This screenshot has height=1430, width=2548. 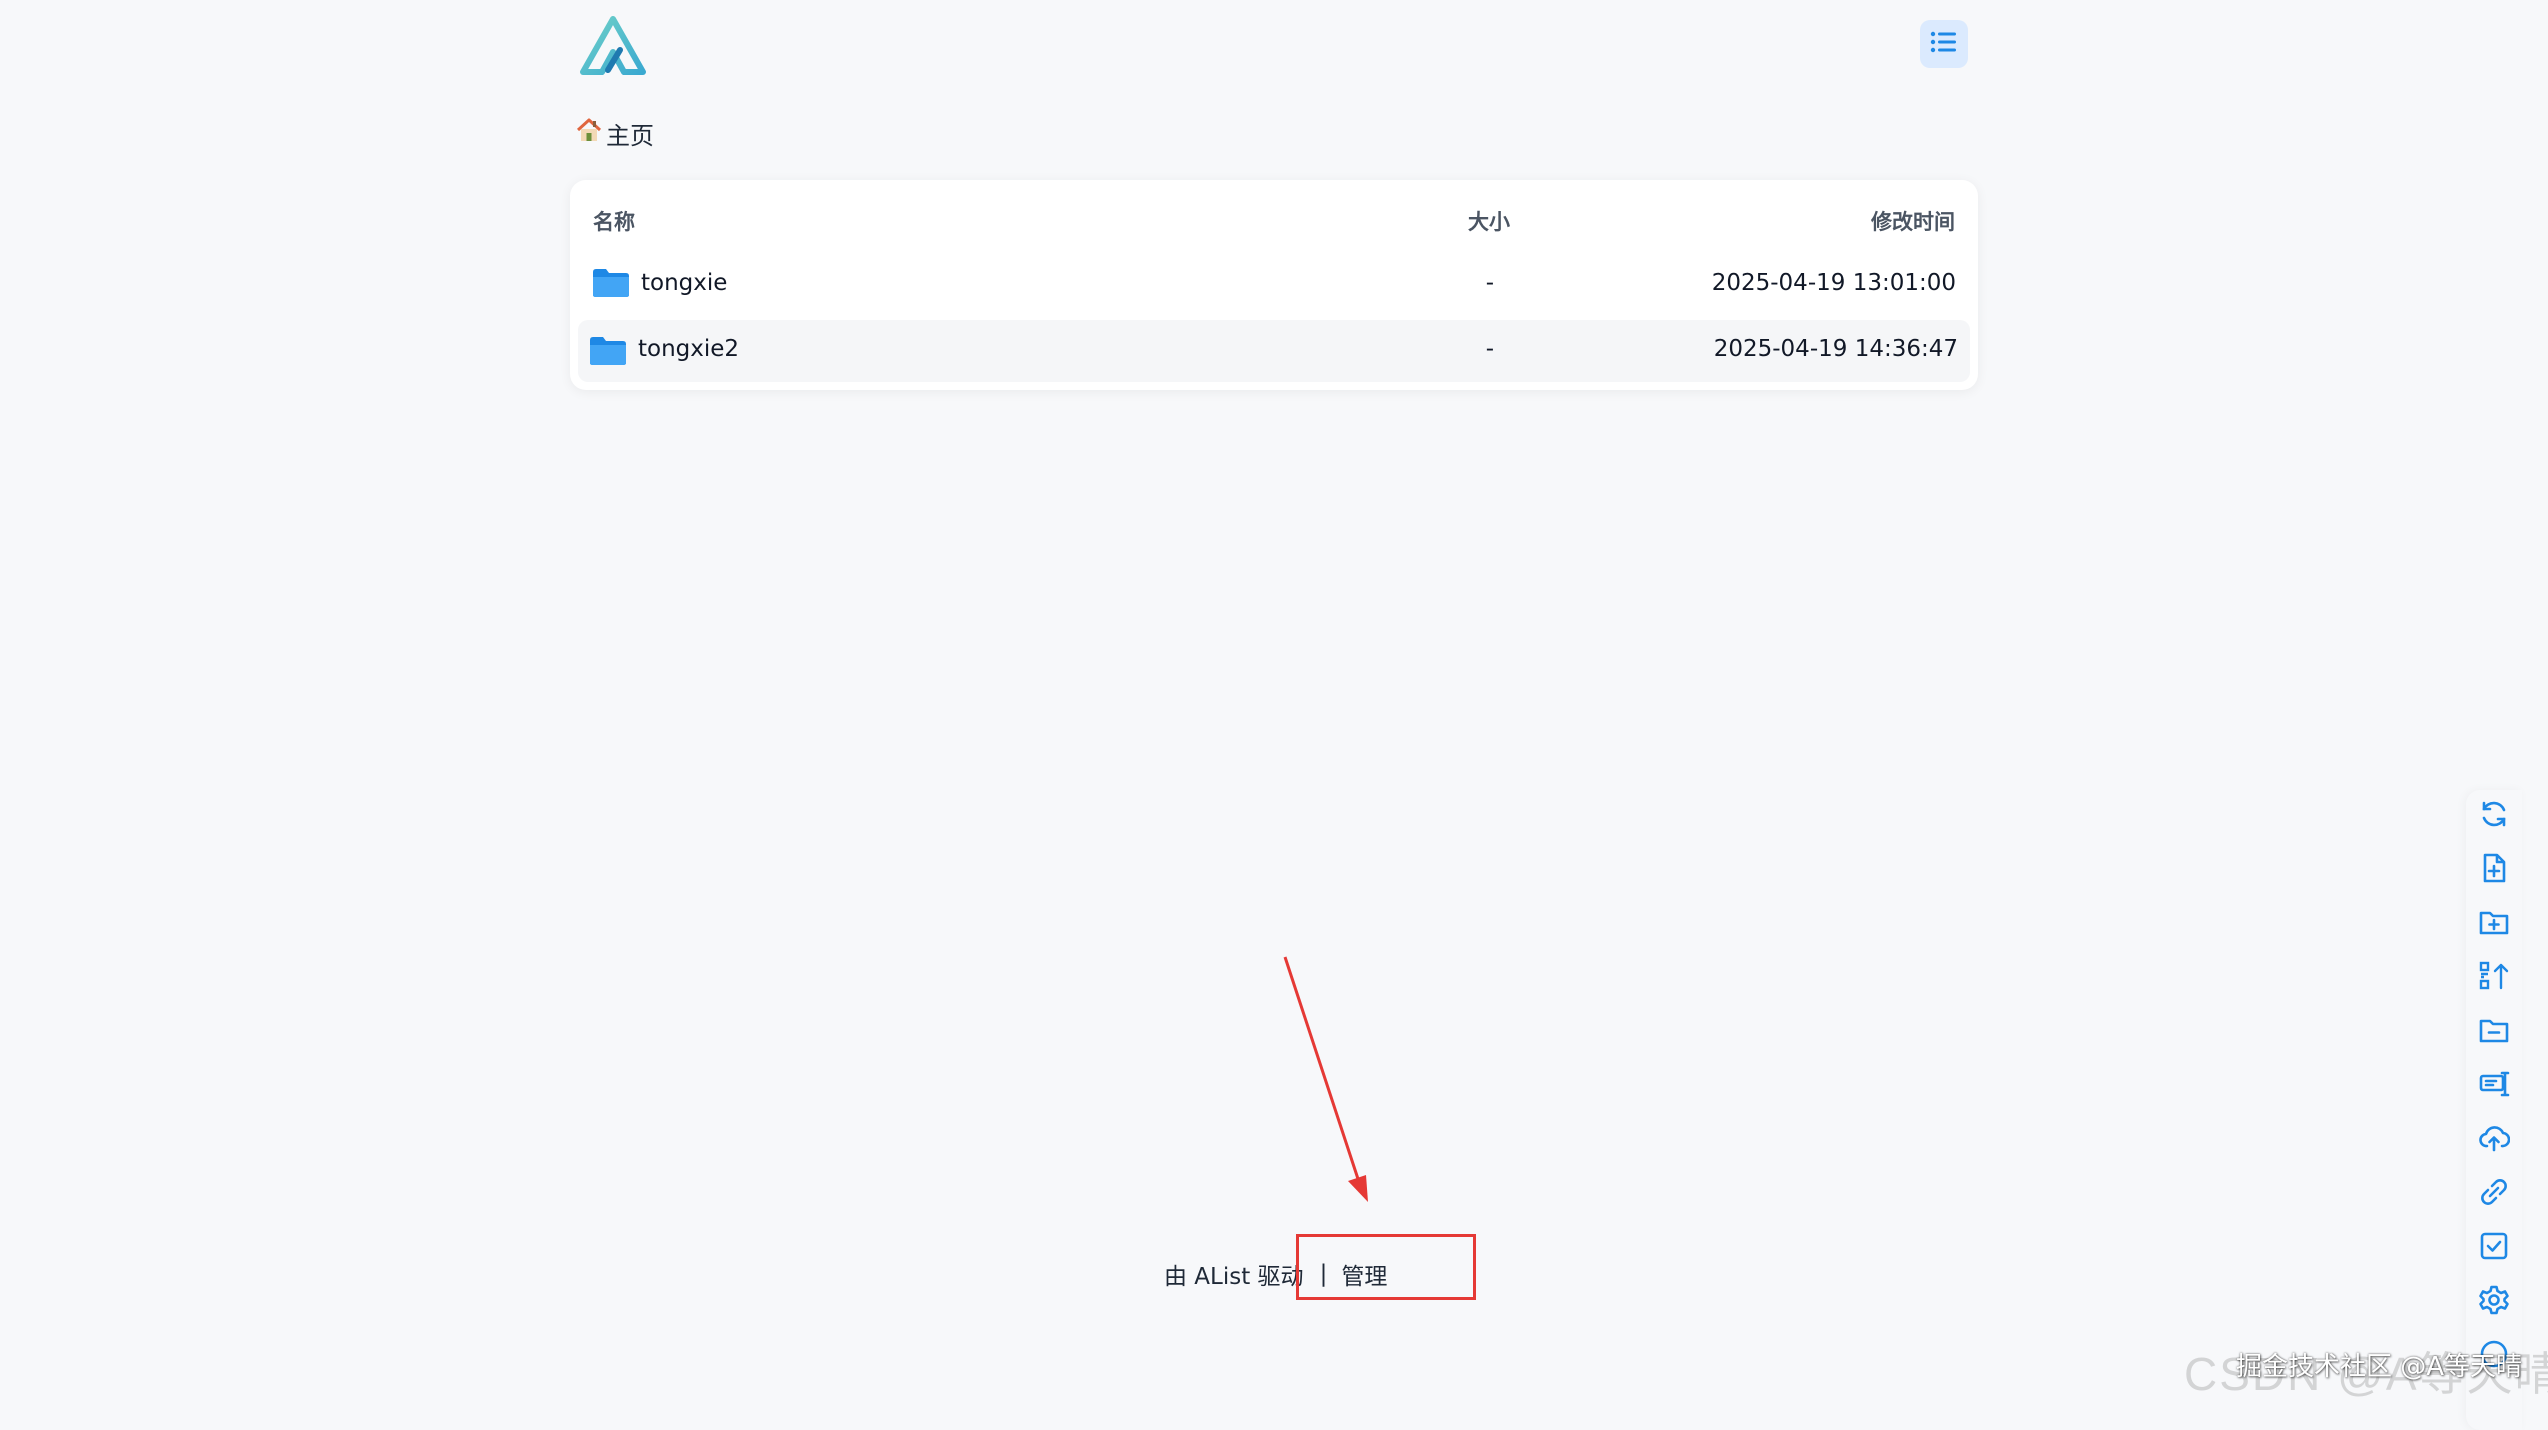 I want to click on house-icon, so click(x=589, y=133).